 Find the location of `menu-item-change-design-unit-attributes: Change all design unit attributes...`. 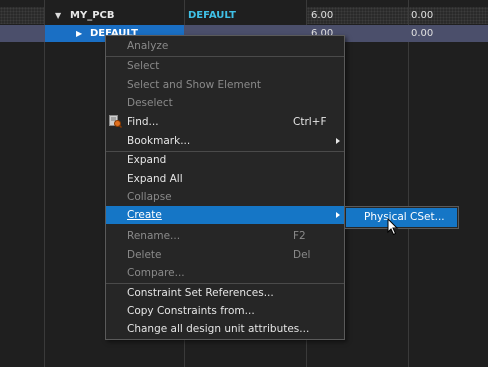

menu-item-change-design-unit-attributes: Change all design unit attributes... is located at coordinates (225, 329).